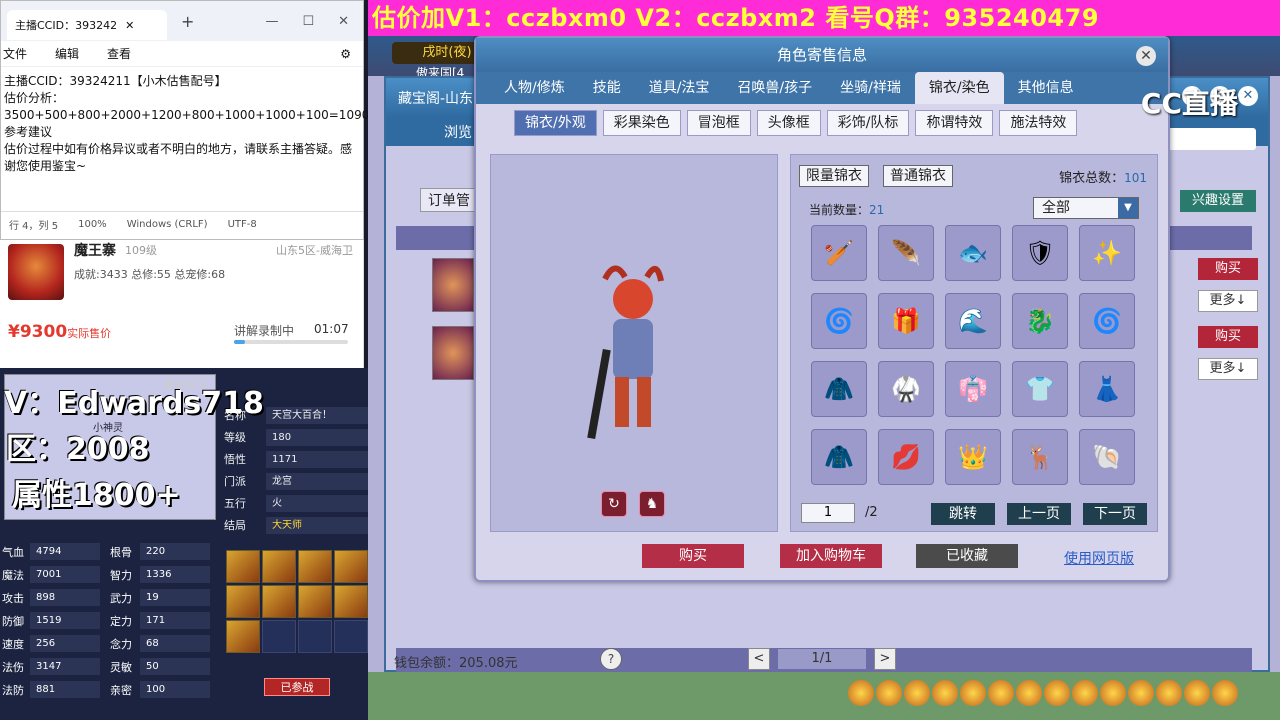 The image size is (1280, 720). What do you see at coordinates (973, 457) in the screenshot?
I see `outfit-item-icon: 👑` at bounding box center [973, 457].